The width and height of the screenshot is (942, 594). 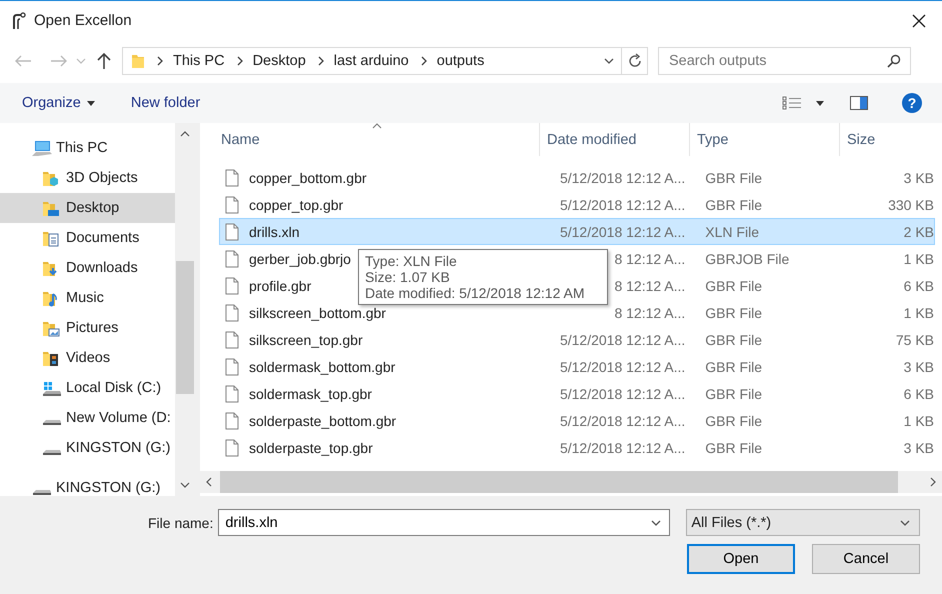 What do you see at coordinates (732, 232) in the screenshot?
I see `file-type: XLN File` at bounding box center [732, 232].